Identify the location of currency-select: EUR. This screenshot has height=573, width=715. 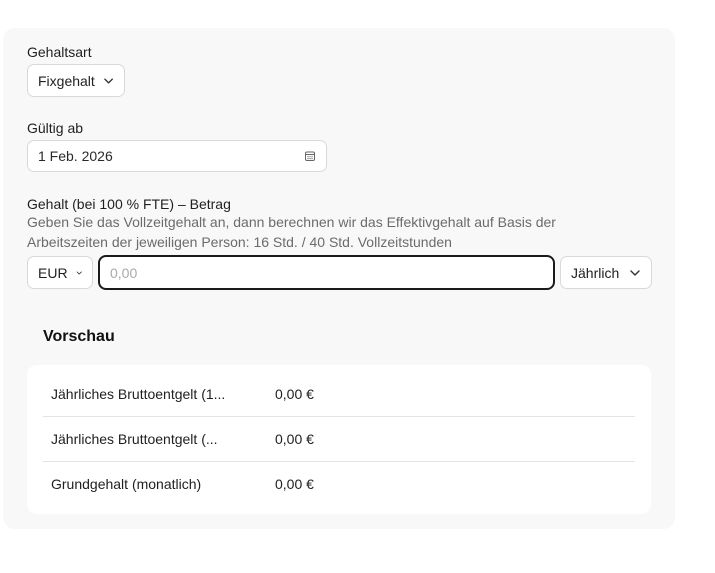
(60, 272).